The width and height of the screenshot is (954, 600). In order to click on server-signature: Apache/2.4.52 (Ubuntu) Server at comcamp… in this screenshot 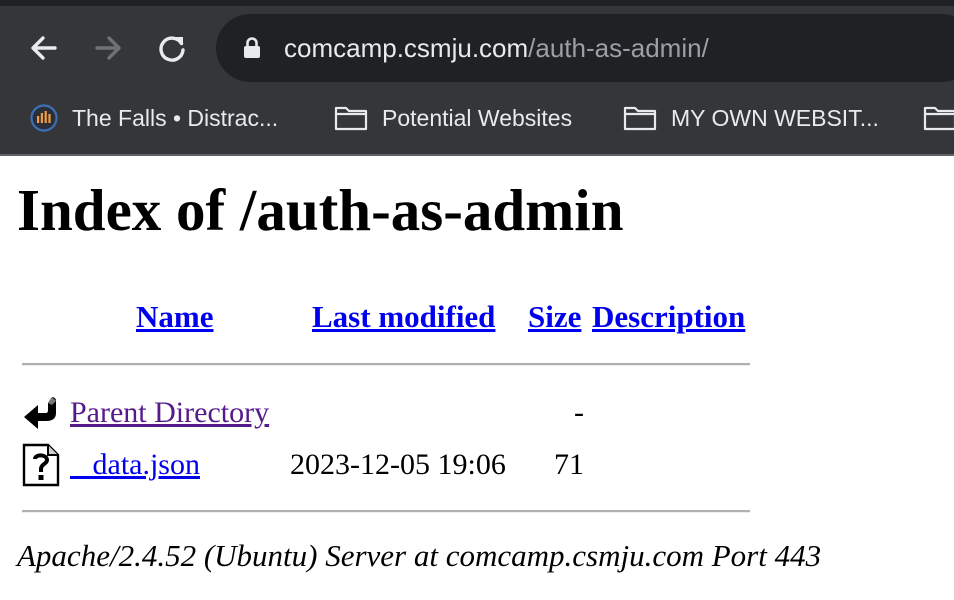, I will do `click(419, 555)`.